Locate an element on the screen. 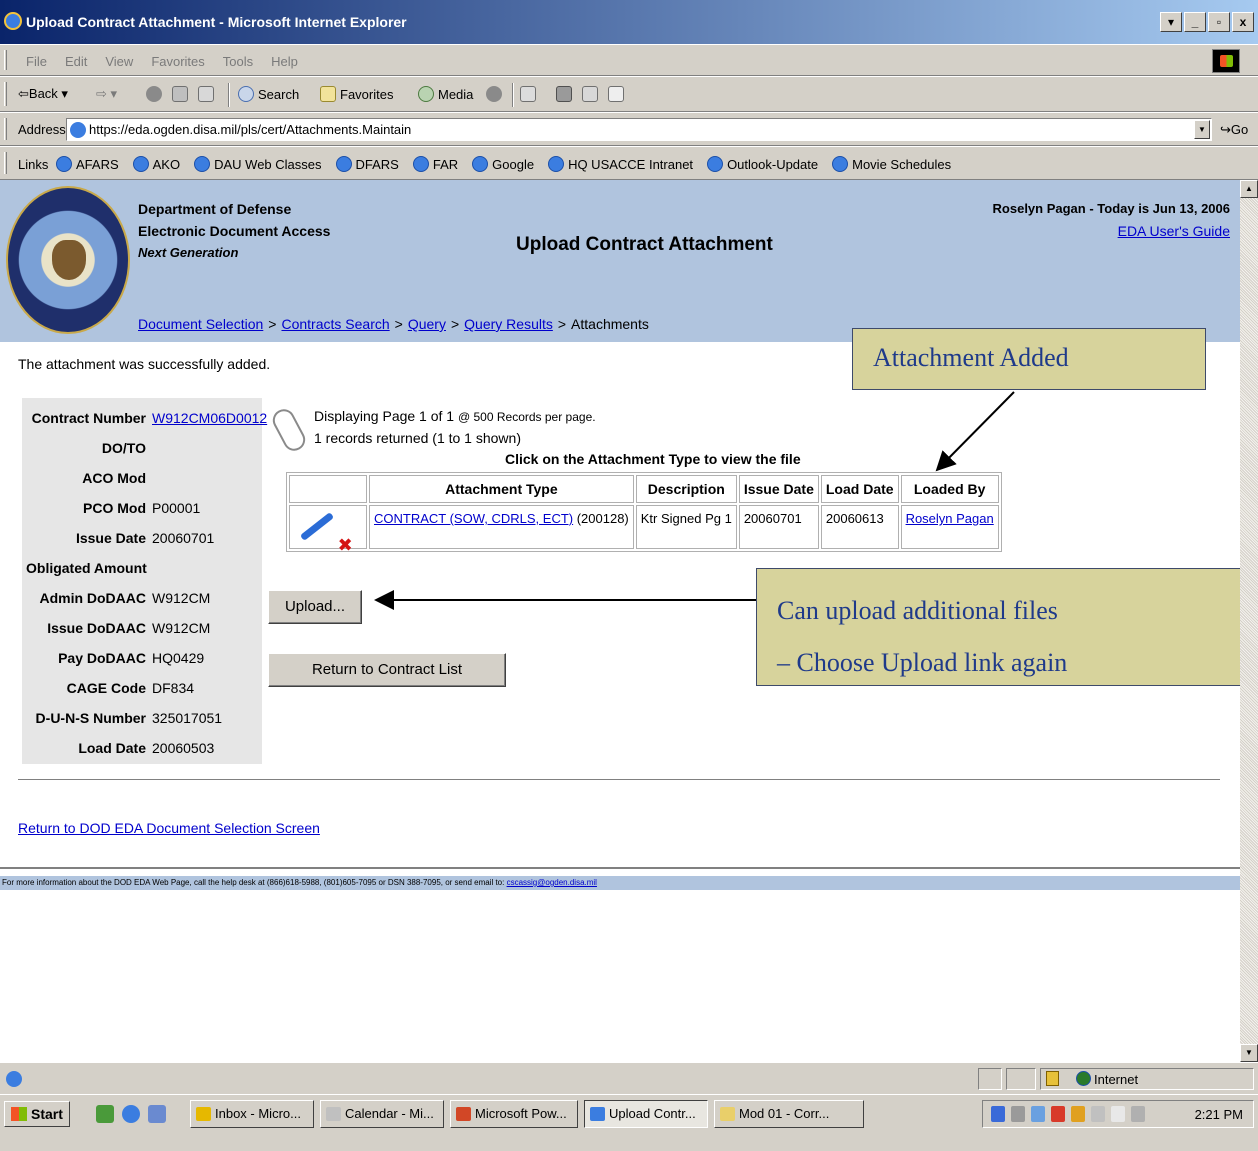 The image size is (1258, 1151). refresh-button is located at coordinates (180, 94).